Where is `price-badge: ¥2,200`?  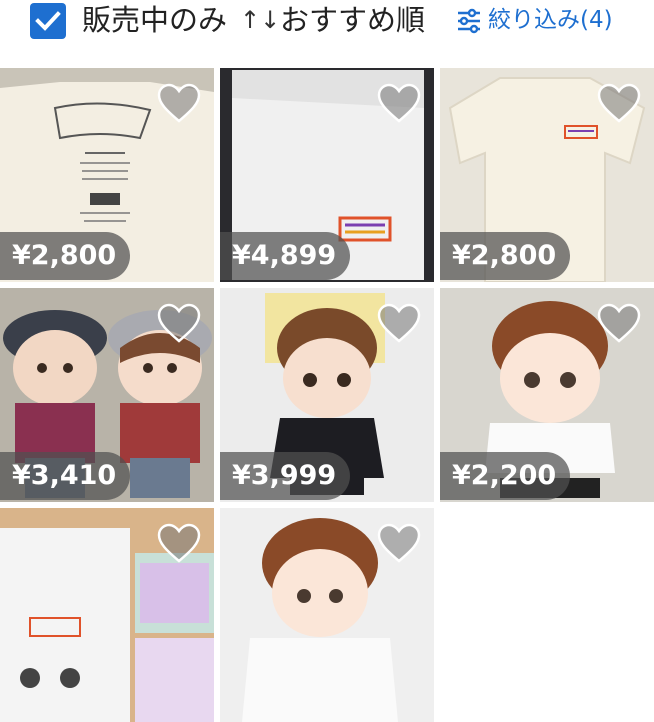 price-badge: ¥2,200 is located at coordinates (505, 476).